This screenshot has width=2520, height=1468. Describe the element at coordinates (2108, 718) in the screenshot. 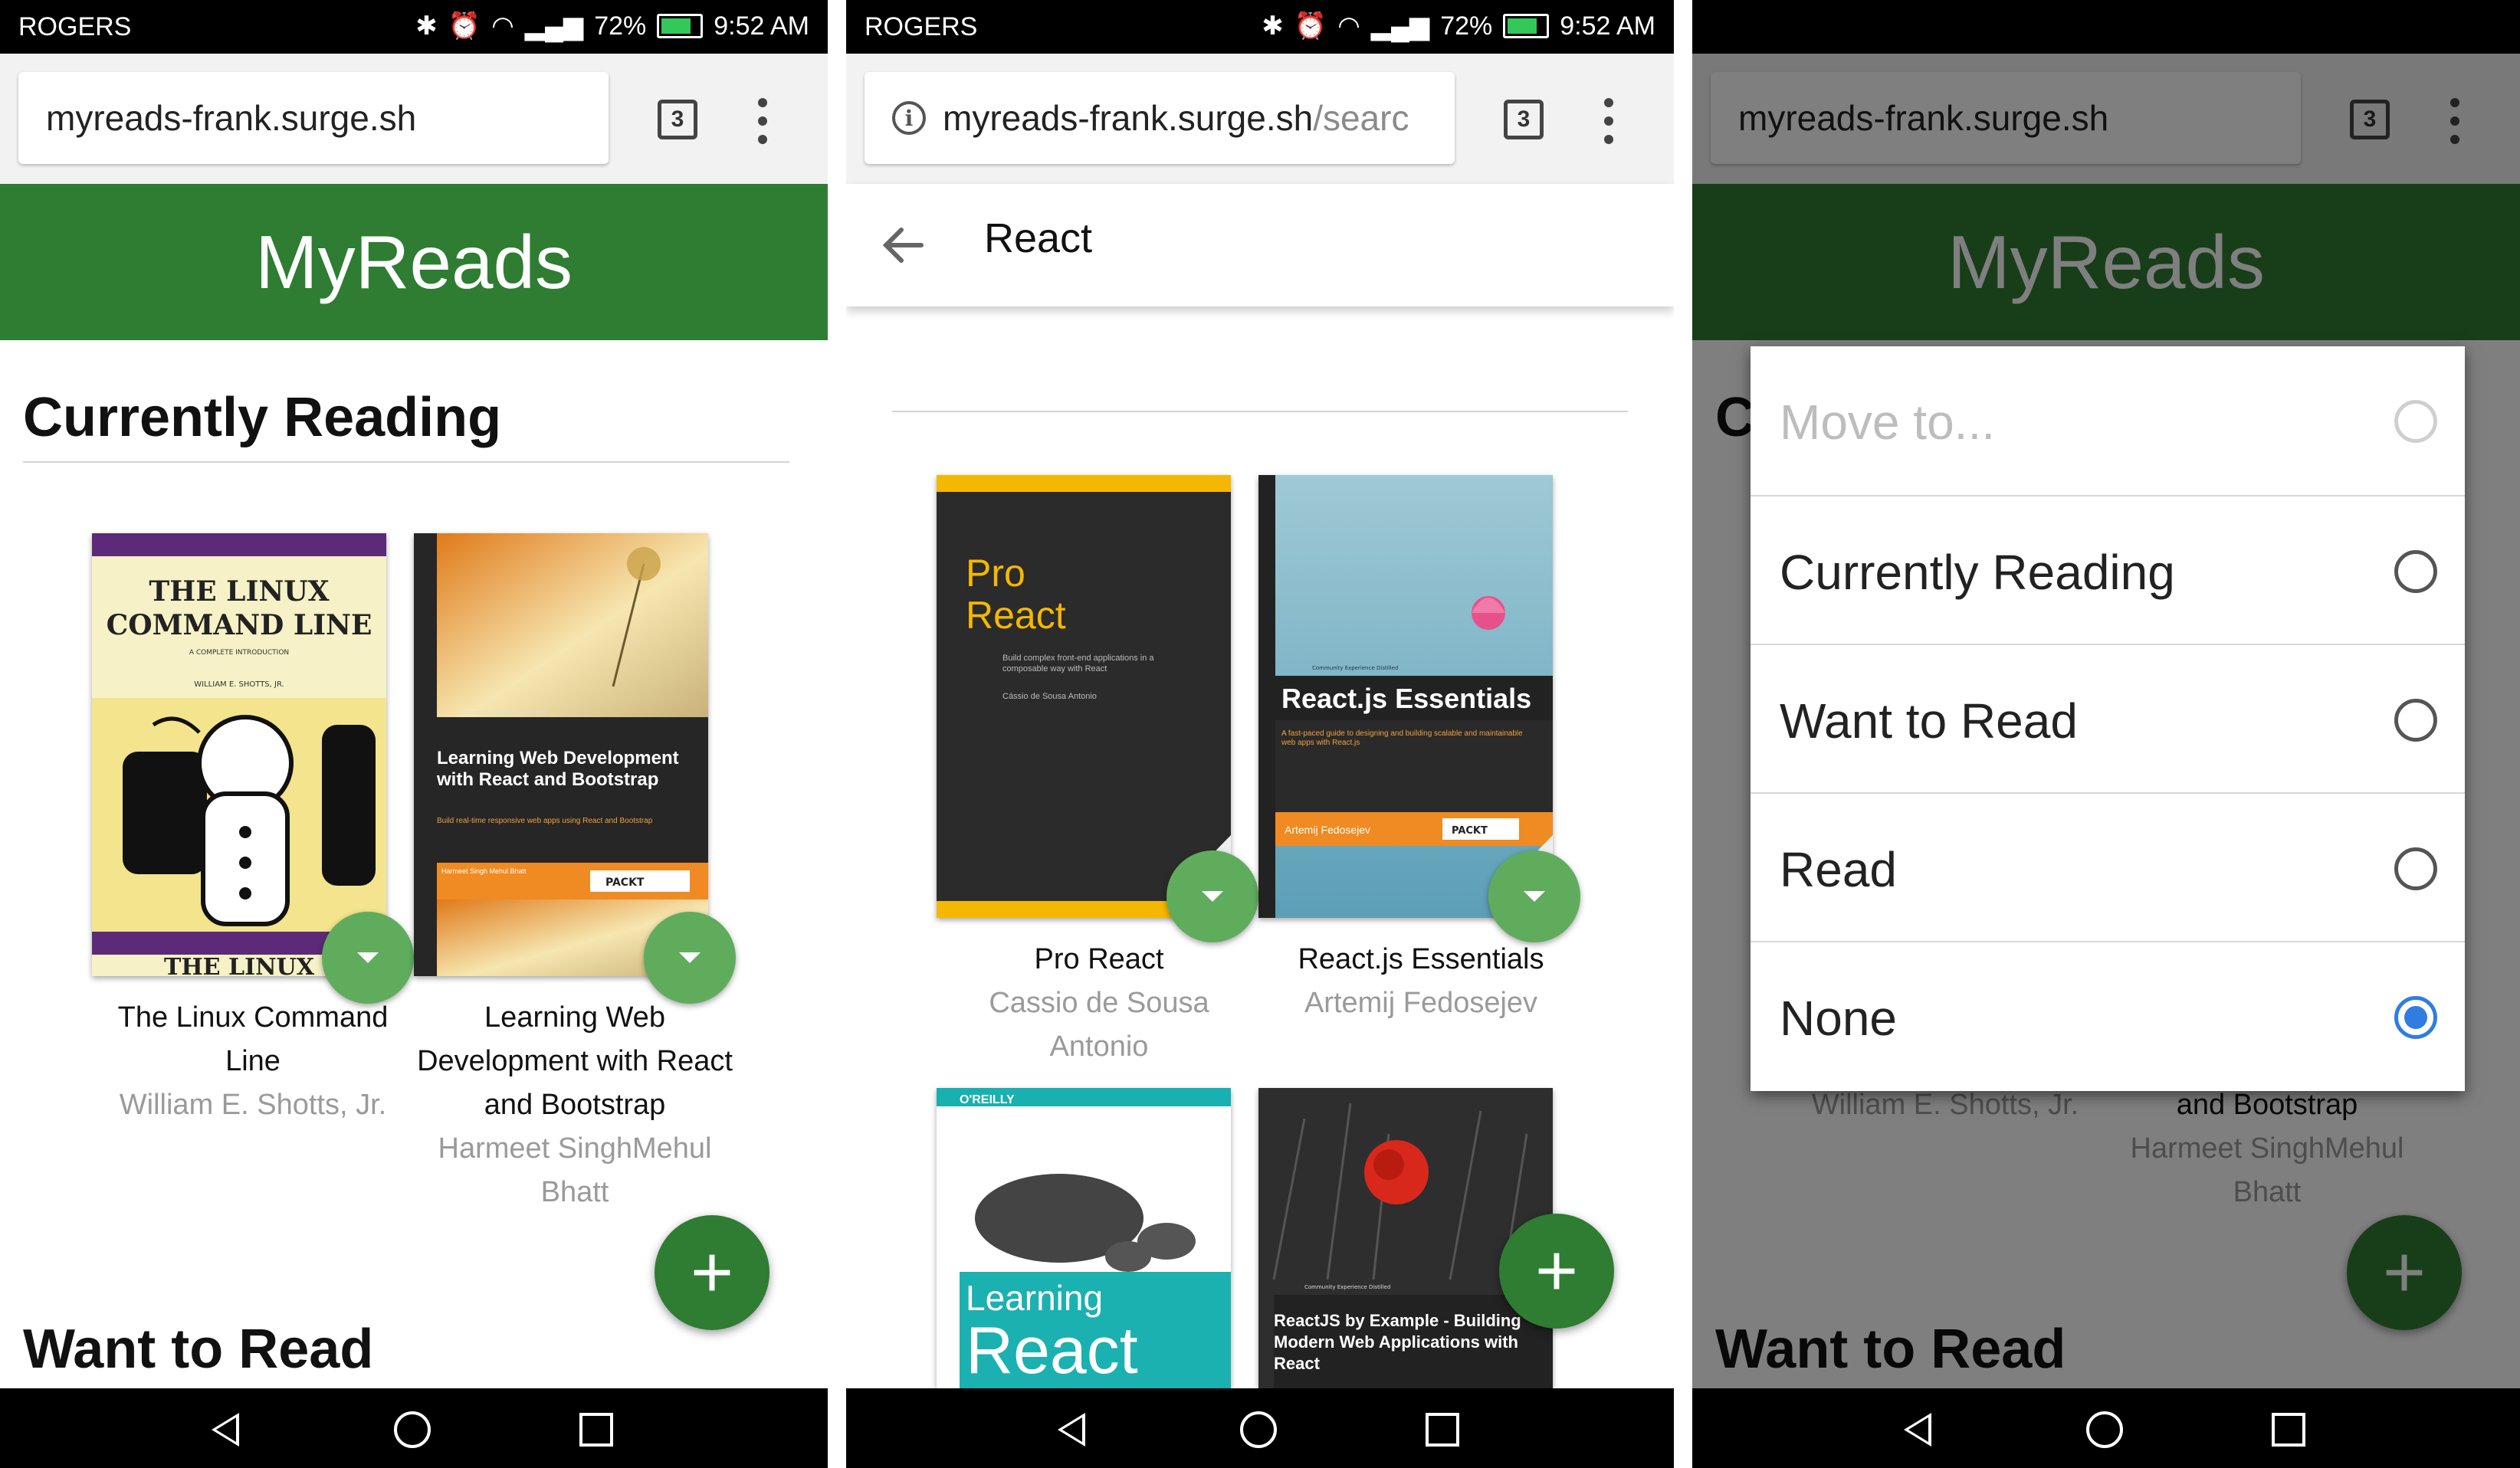

I see `option-want-to-read: Want to Read` at that location.